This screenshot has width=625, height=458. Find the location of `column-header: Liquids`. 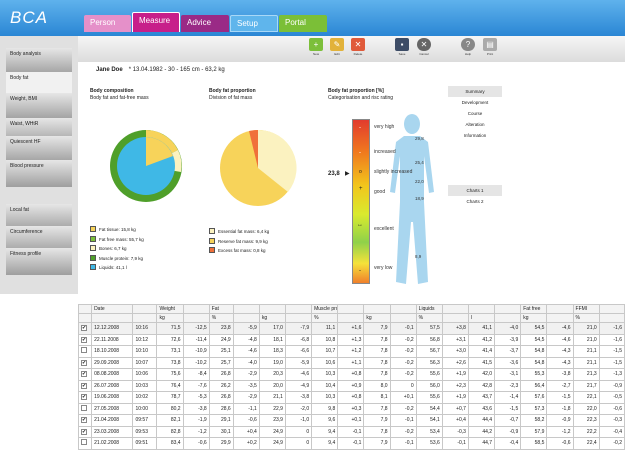

column-header: Liquids is located at coordinates (429, 309).